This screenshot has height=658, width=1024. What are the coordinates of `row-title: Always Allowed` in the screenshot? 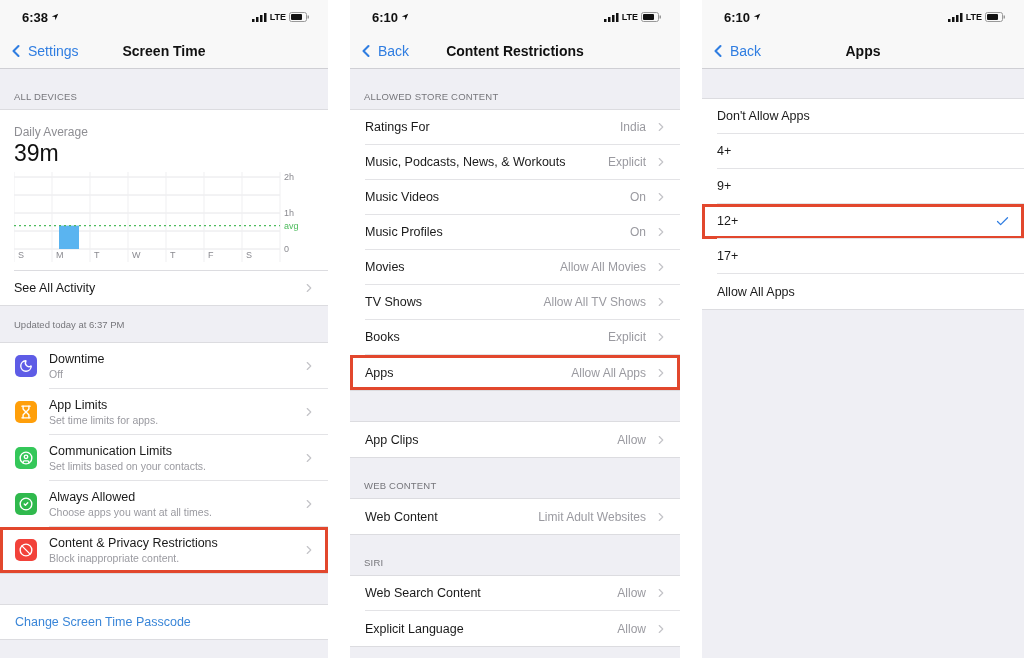 It's located at (93, 496).